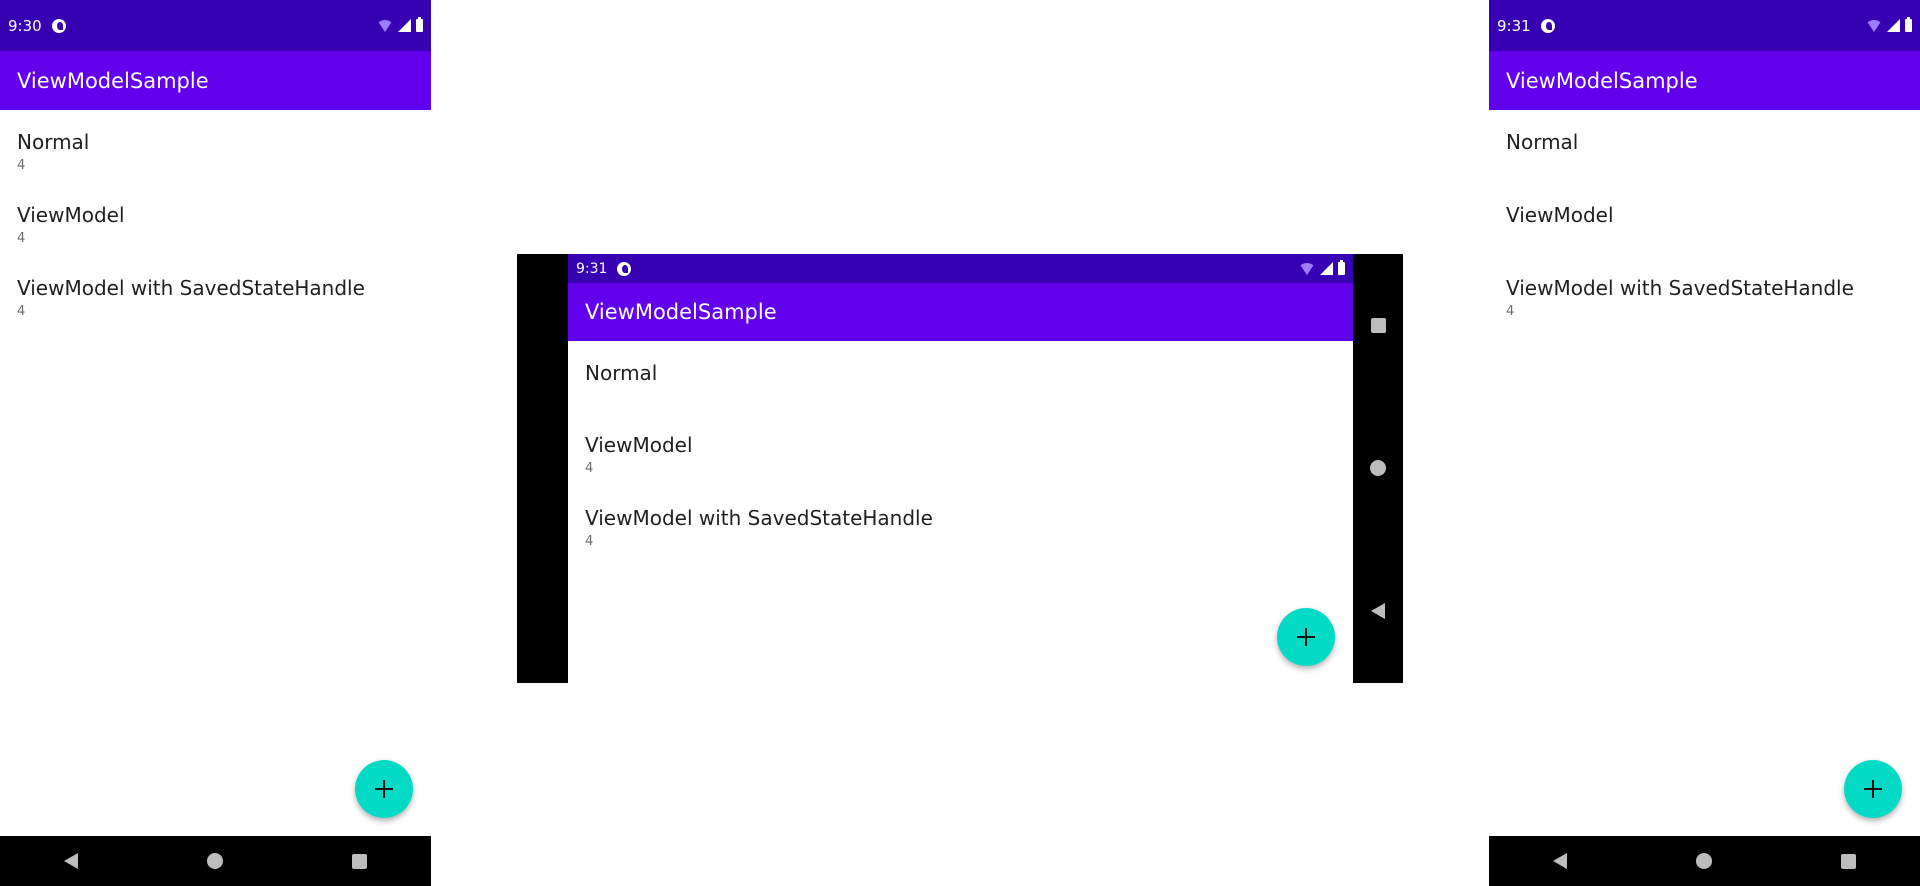 This screenshot has height=886, width=1920. Describe the element at coordinates (25, 25) in the screenshot. I see `status-time: 9:30` at that location.